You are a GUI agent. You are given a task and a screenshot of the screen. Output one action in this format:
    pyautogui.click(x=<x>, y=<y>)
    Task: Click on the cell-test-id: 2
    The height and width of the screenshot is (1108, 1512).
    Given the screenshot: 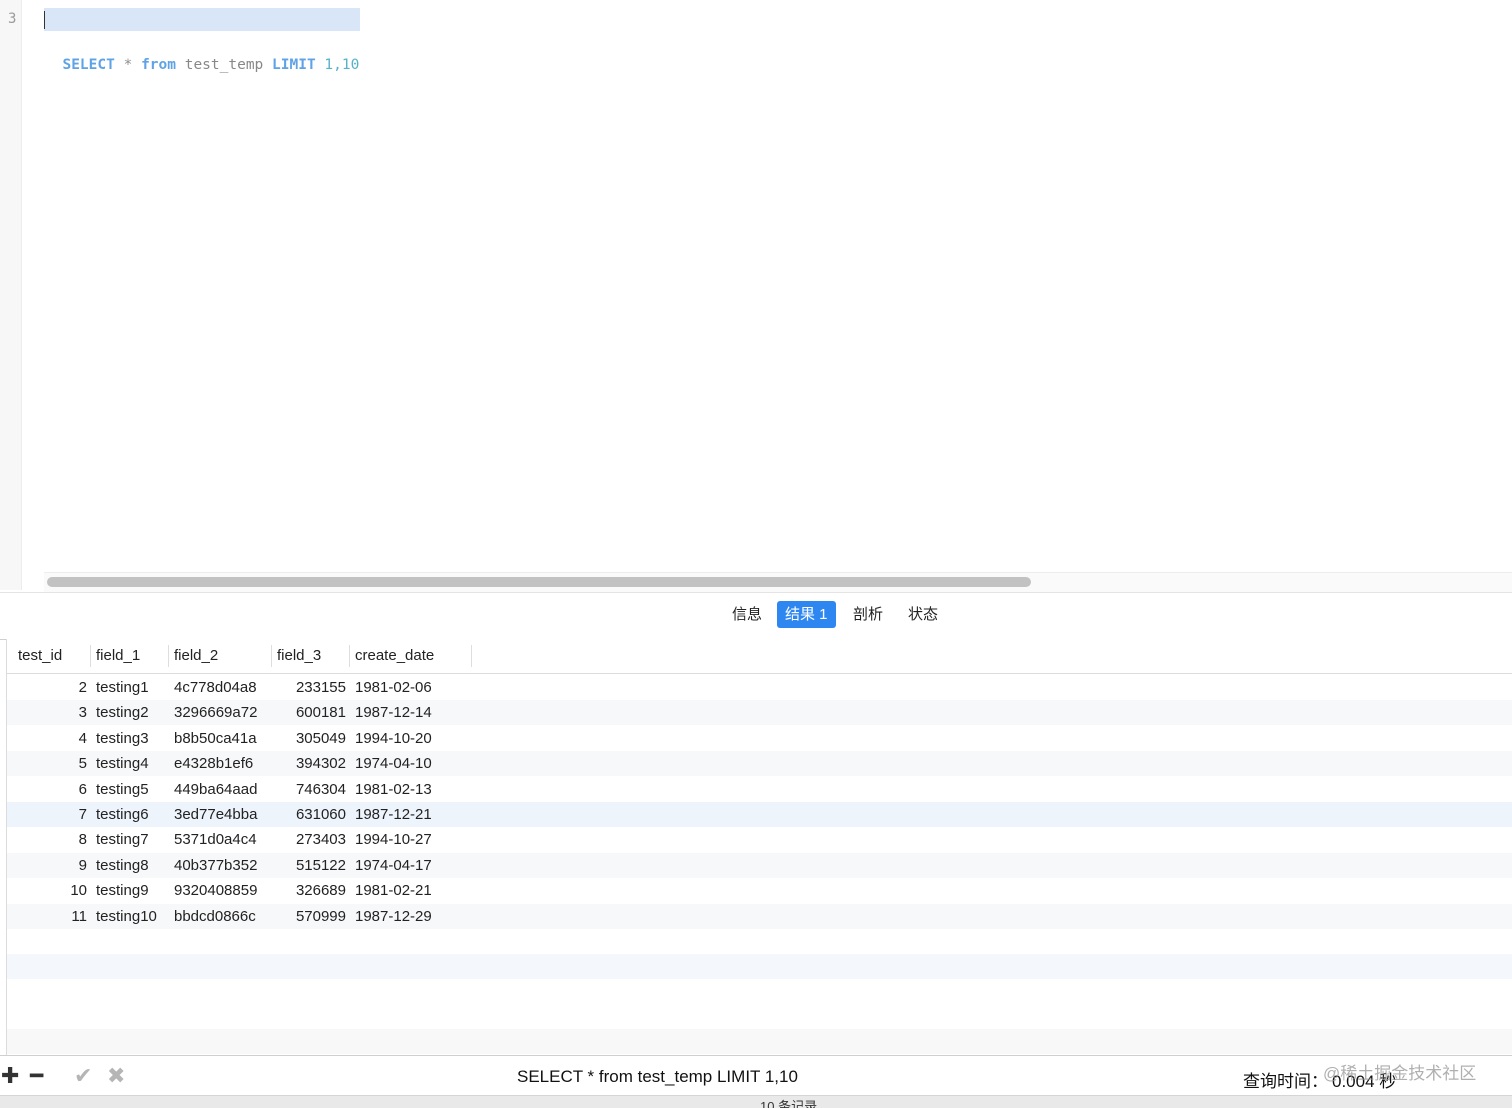 What is the action you would take?
    pyautogui.click(x=50, y=687)
    